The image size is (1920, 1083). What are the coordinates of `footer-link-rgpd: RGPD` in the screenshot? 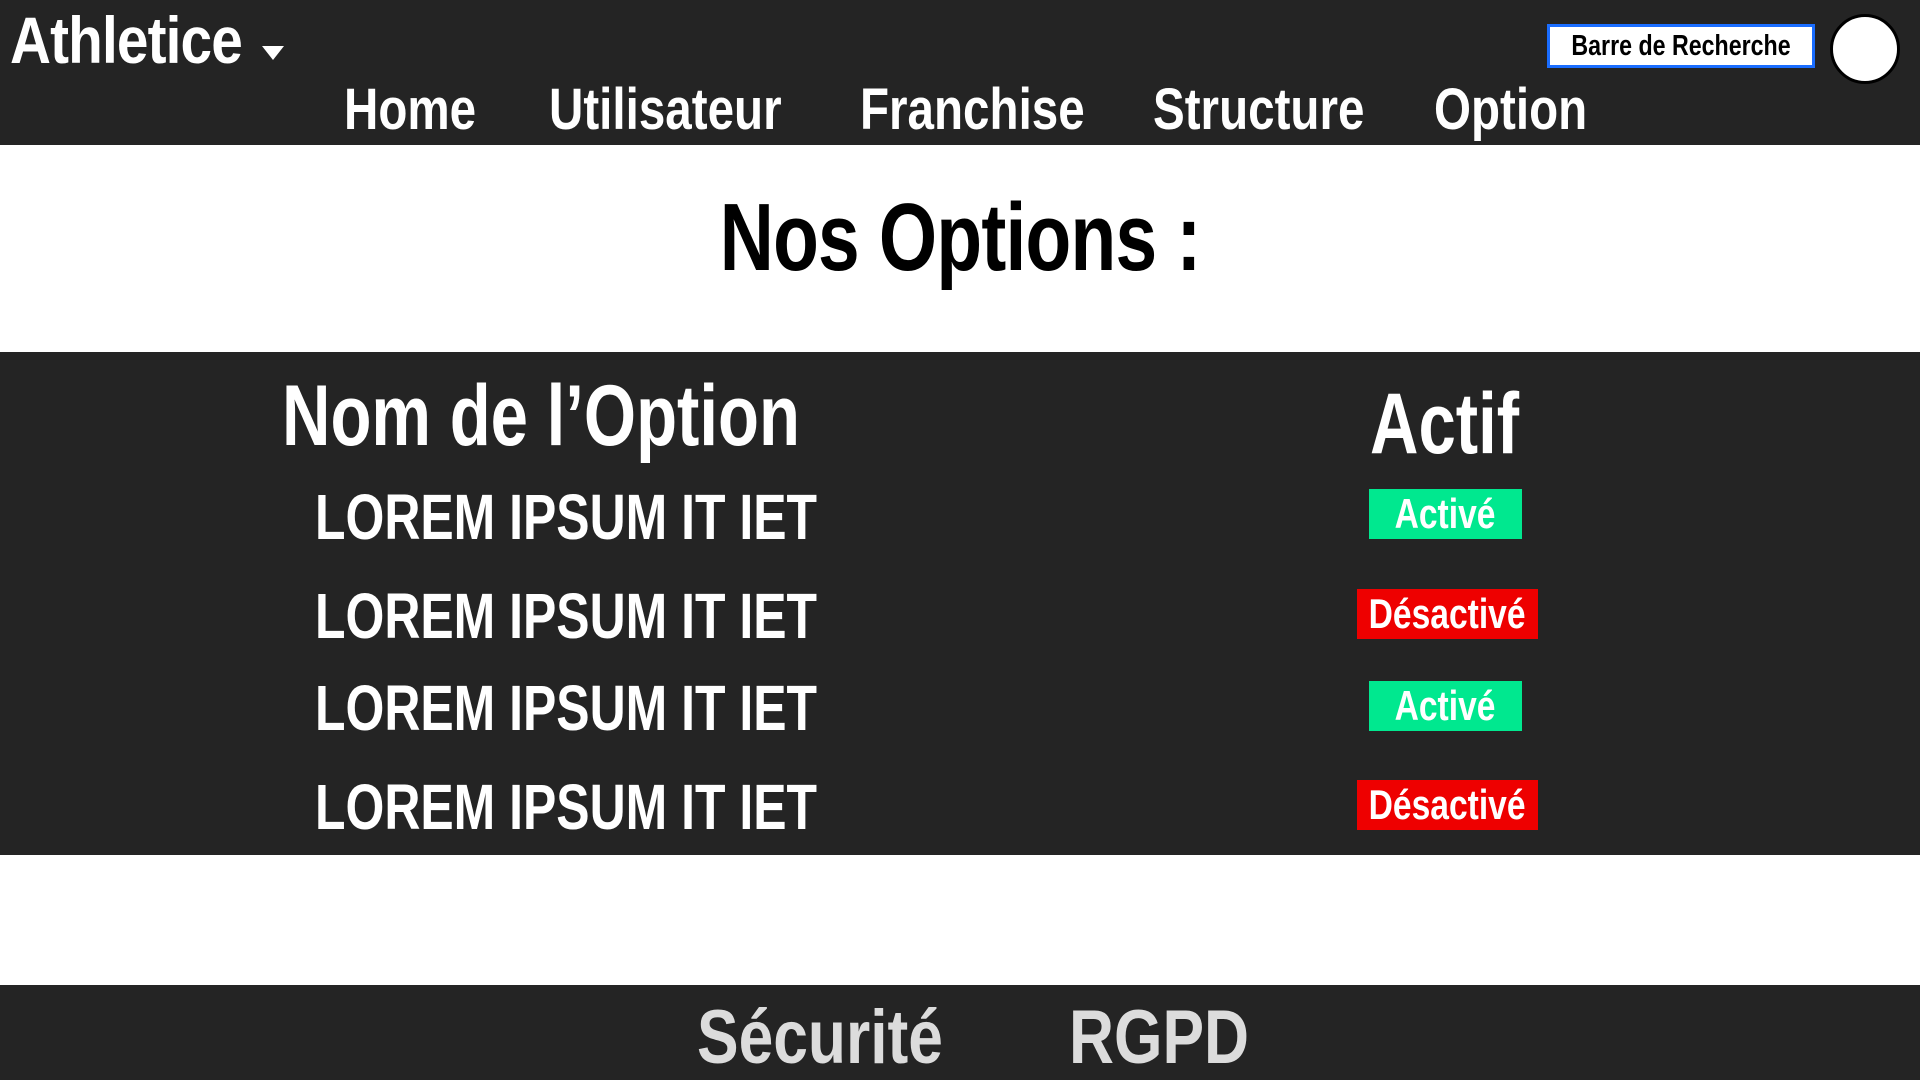 It's located at (1159, 1038).